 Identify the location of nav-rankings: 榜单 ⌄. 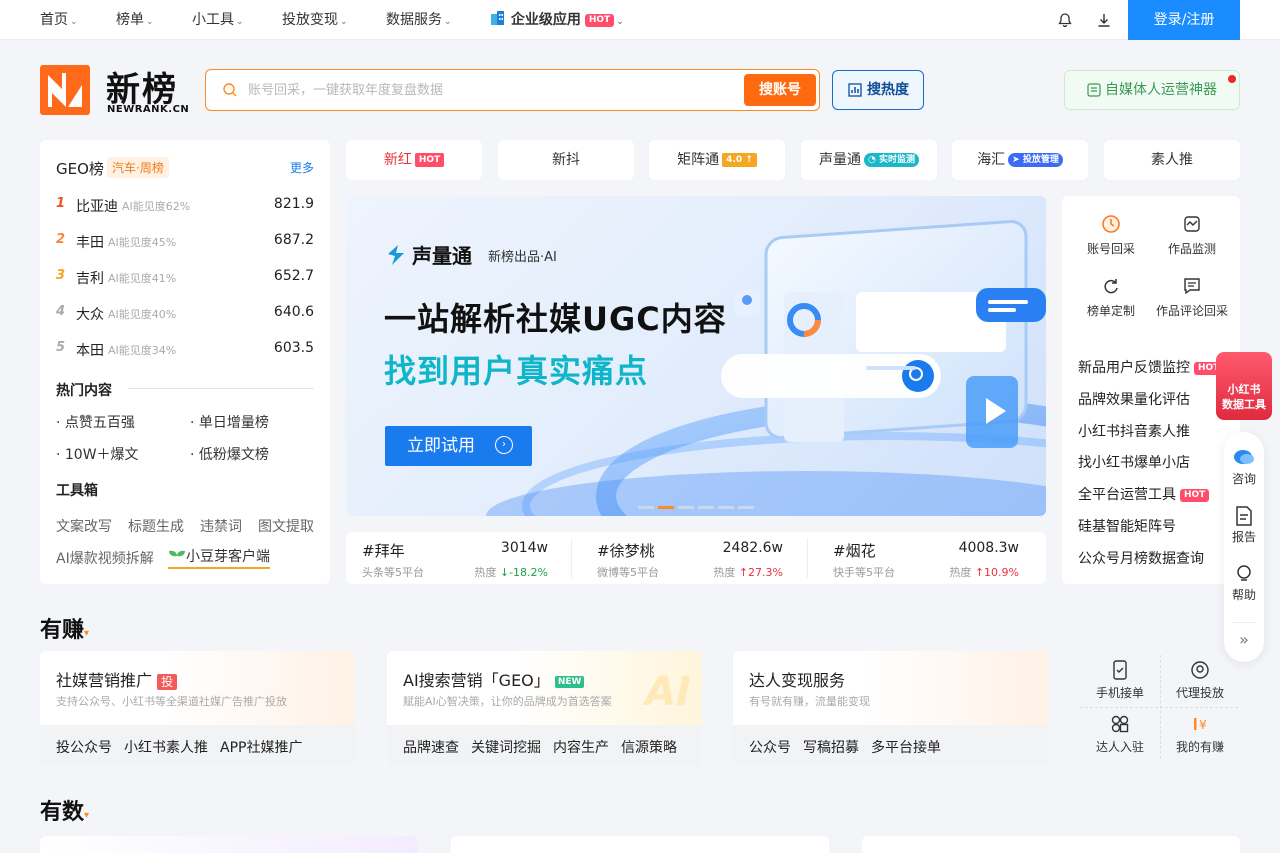
(135, 20).